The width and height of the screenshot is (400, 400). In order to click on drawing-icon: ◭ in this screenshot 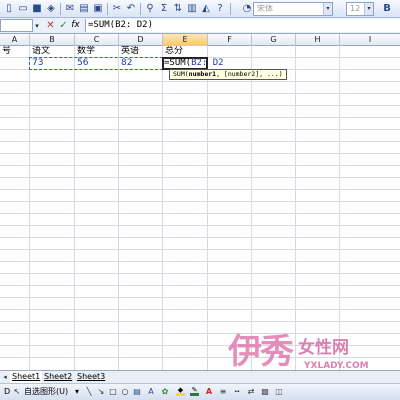, I will do `click(206, 8)`.